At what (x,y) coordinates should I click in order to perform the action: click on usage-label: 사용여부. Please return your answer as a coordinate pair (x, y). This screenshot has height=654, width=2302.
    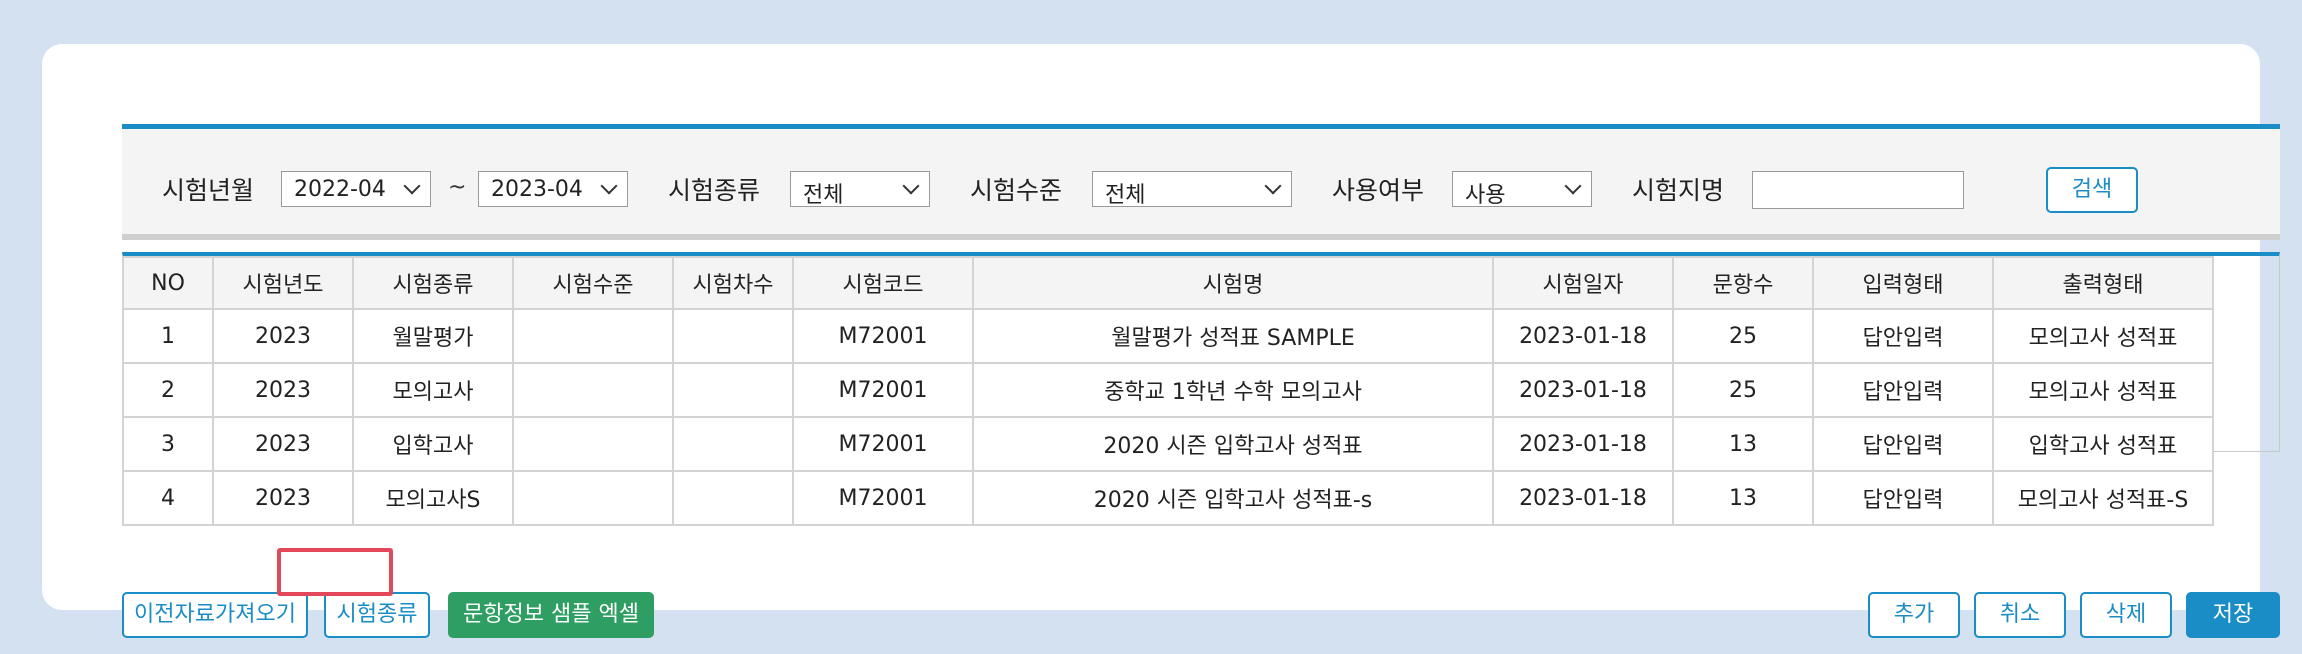
    Looking at the image, I should click on (1378, 190).